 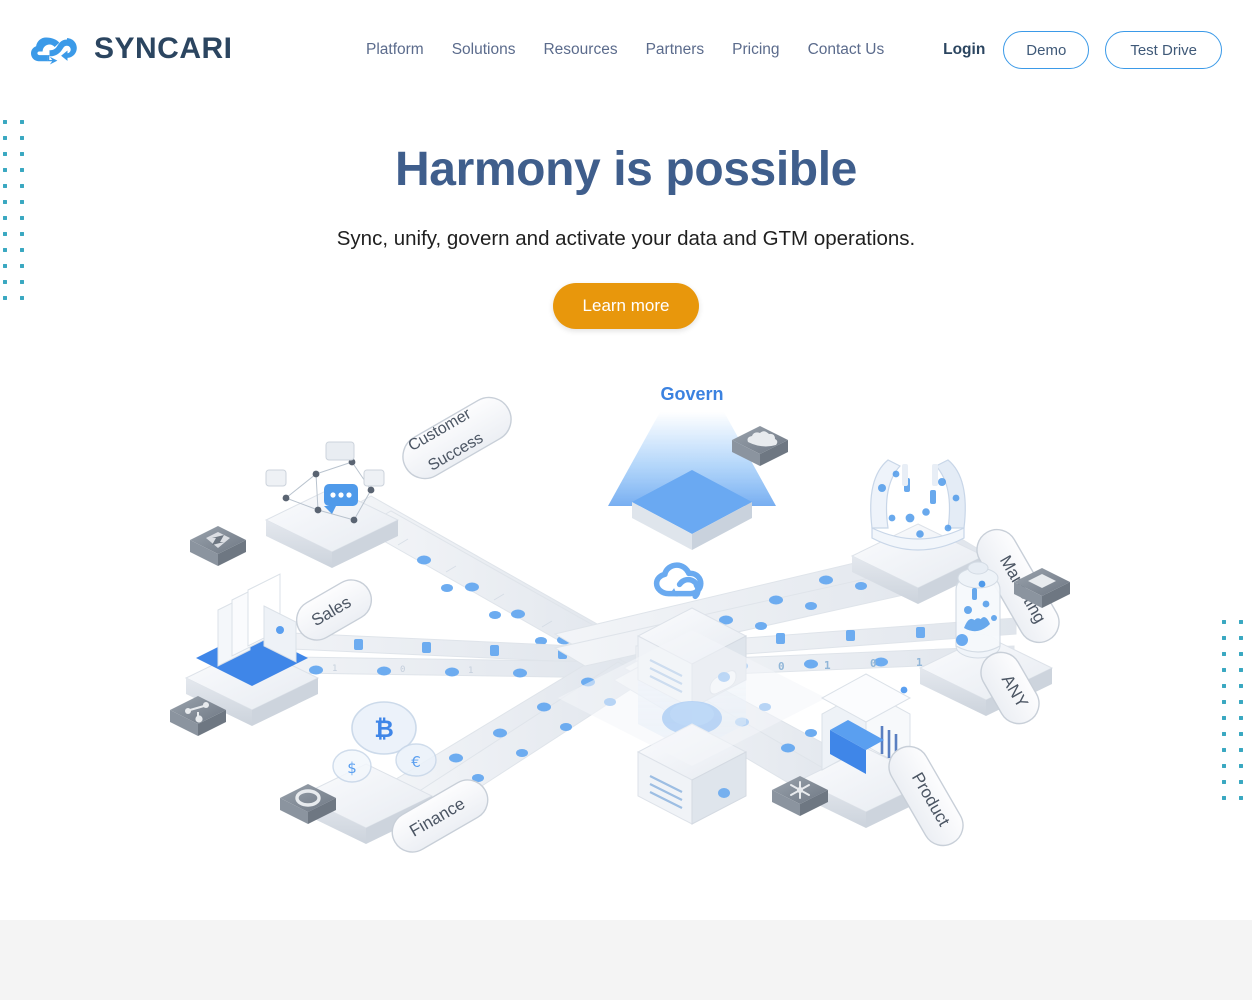 What do you see at coordinates (384, 777) in the screenshot?
I see `node-finance: ₿ € $ Finance` at bounding box center [384, 777].